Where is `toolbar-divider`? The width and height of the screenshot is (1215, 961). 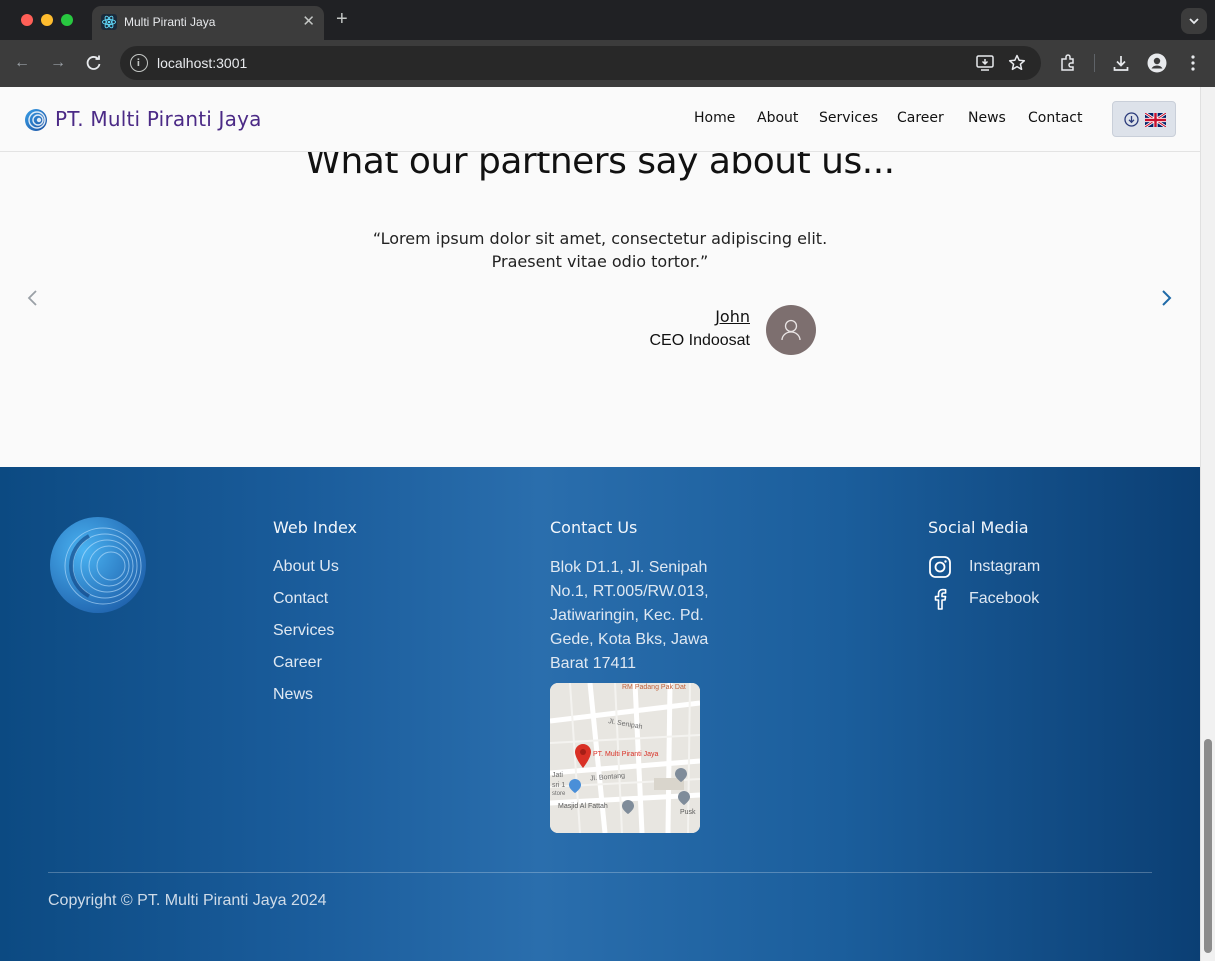 toolbar-divider is located at coordinates (1094, 63).